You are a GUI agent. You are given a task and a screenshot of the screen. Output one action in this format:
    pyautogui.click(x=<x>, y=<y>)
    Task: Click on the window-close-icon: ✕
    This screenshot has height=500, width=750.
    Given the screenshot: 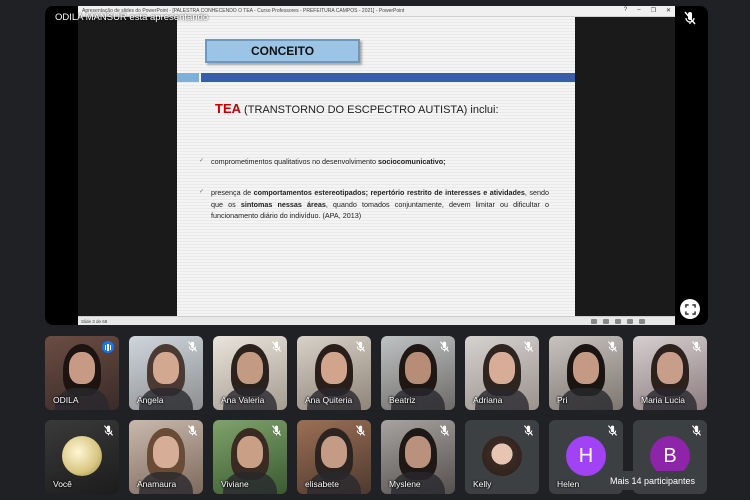 What is the action you would take?
    pyautogui.click(x=668, y=10)
    